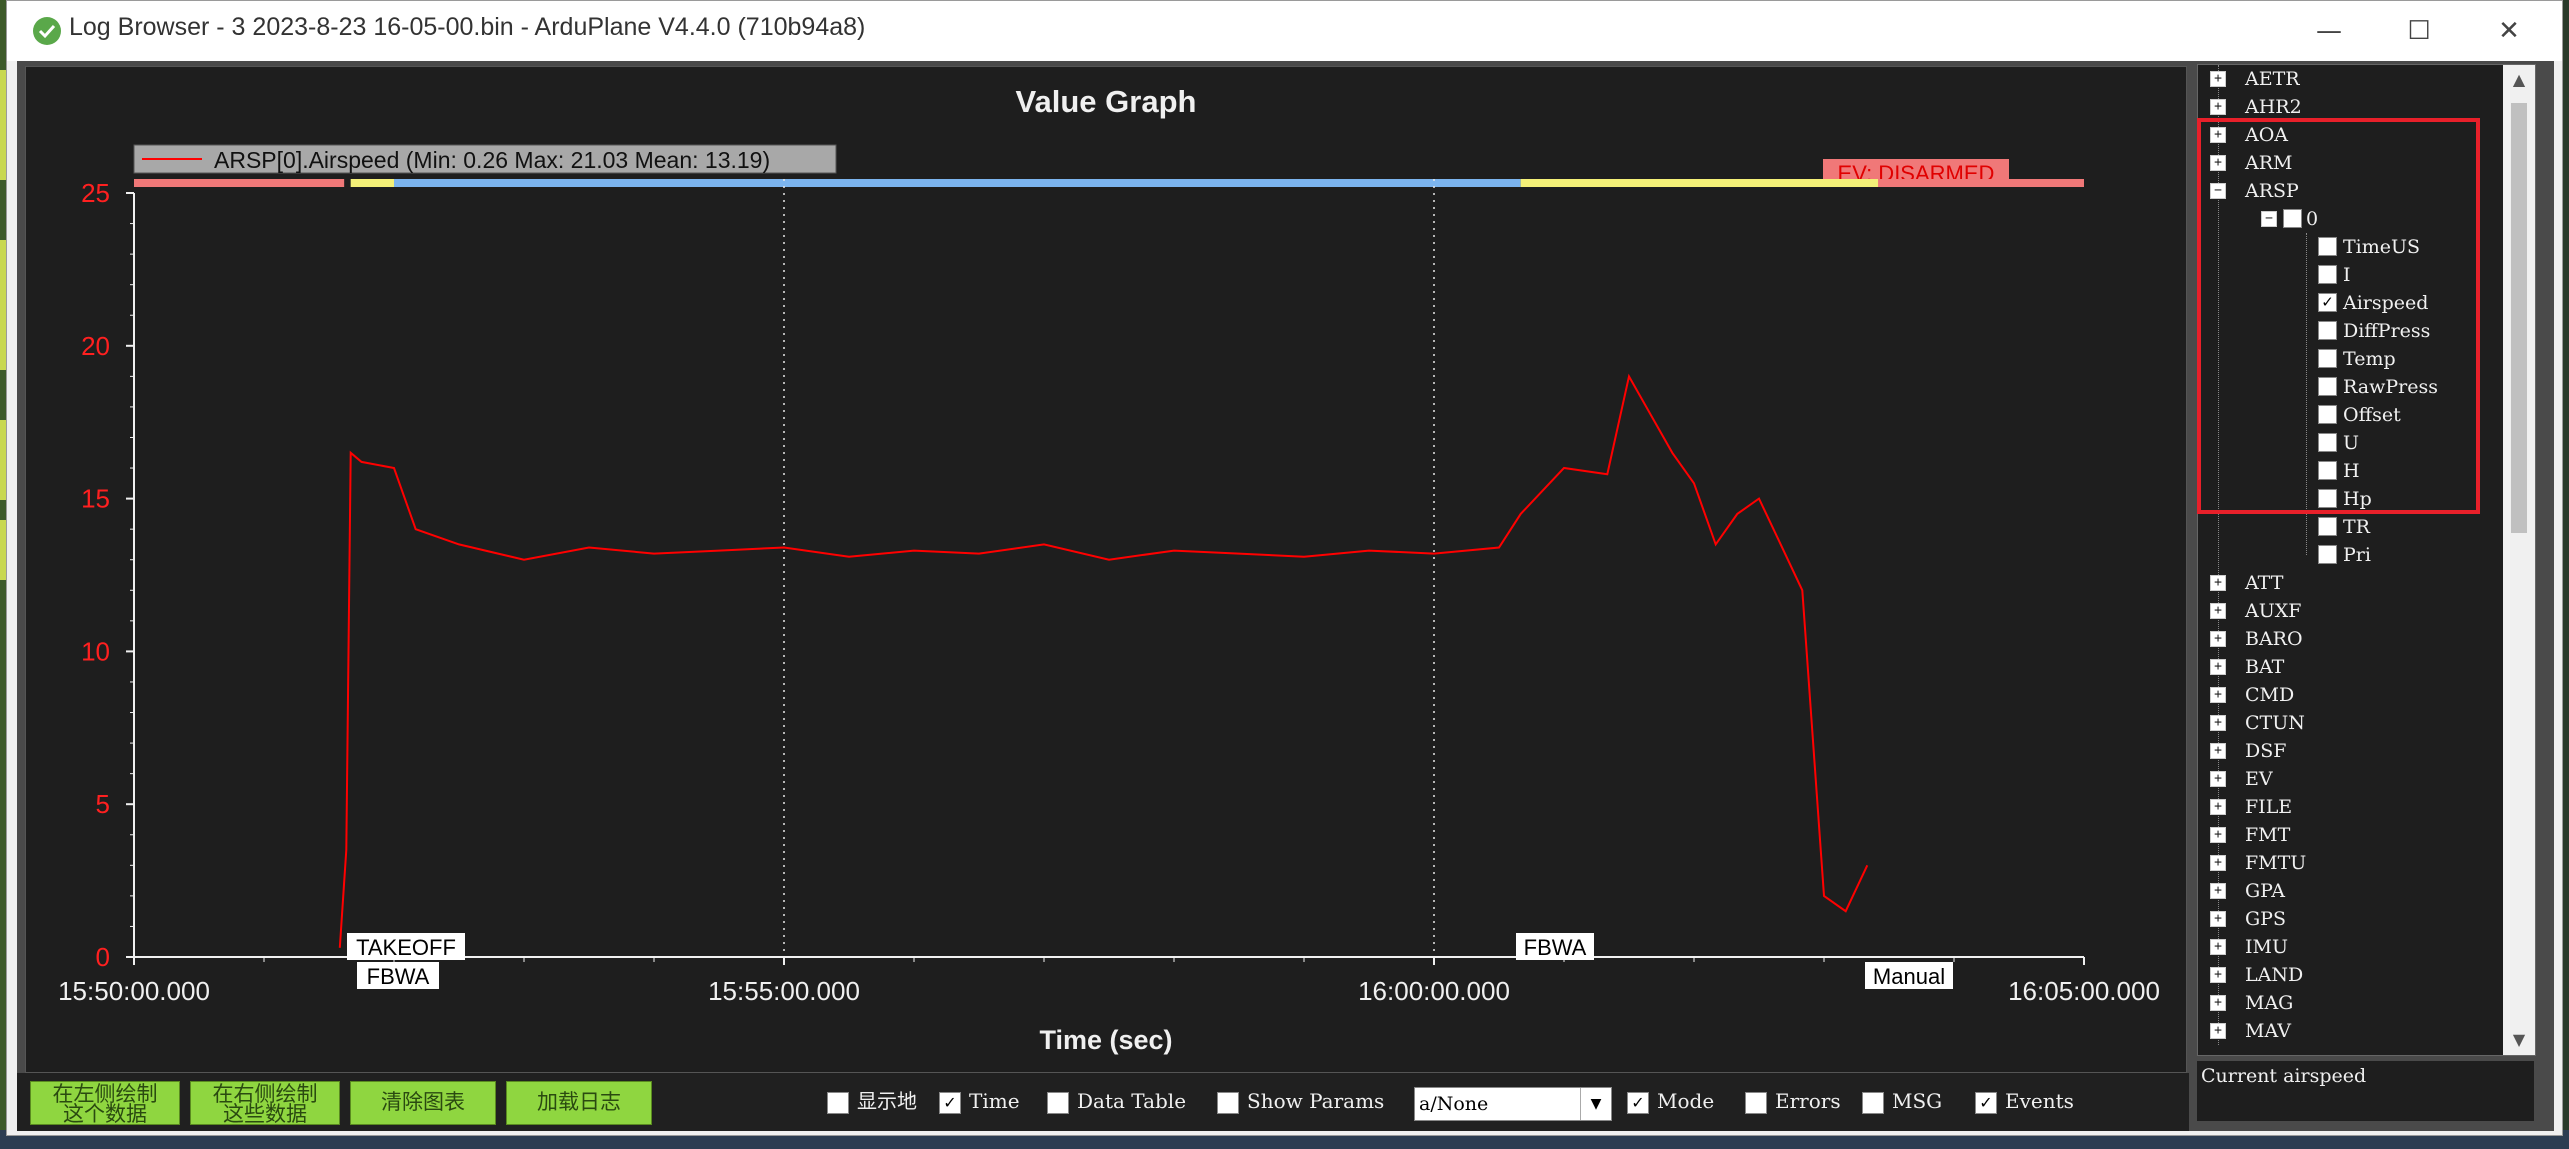 The image size is (2569, 1149). I want to click on tree-item-label: MAV, so click(2268, 1031).